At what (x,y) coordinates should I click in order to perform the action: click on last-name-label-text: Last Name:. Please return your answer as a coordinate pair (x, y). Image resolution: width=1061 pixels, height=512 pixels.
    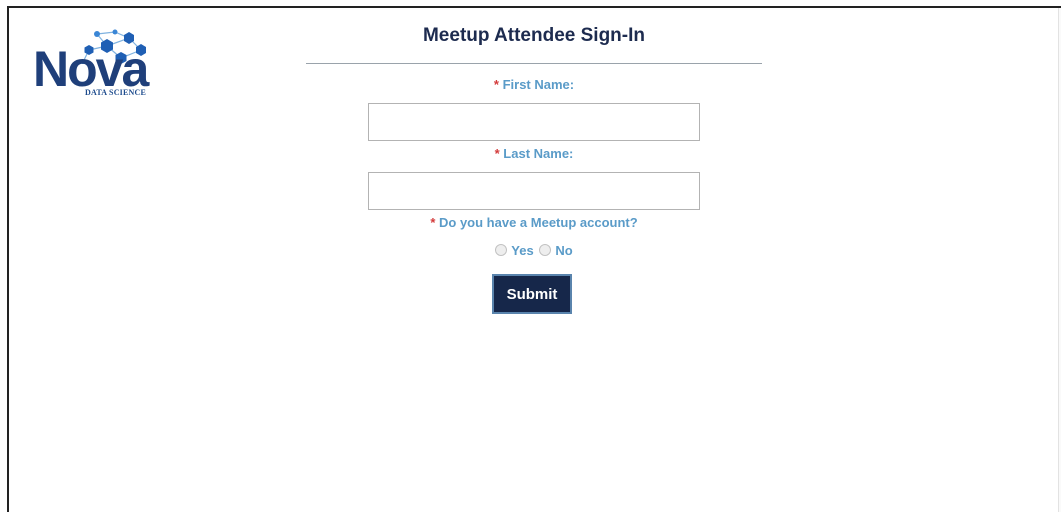
    Looking at the image, I should click on (538, 153).